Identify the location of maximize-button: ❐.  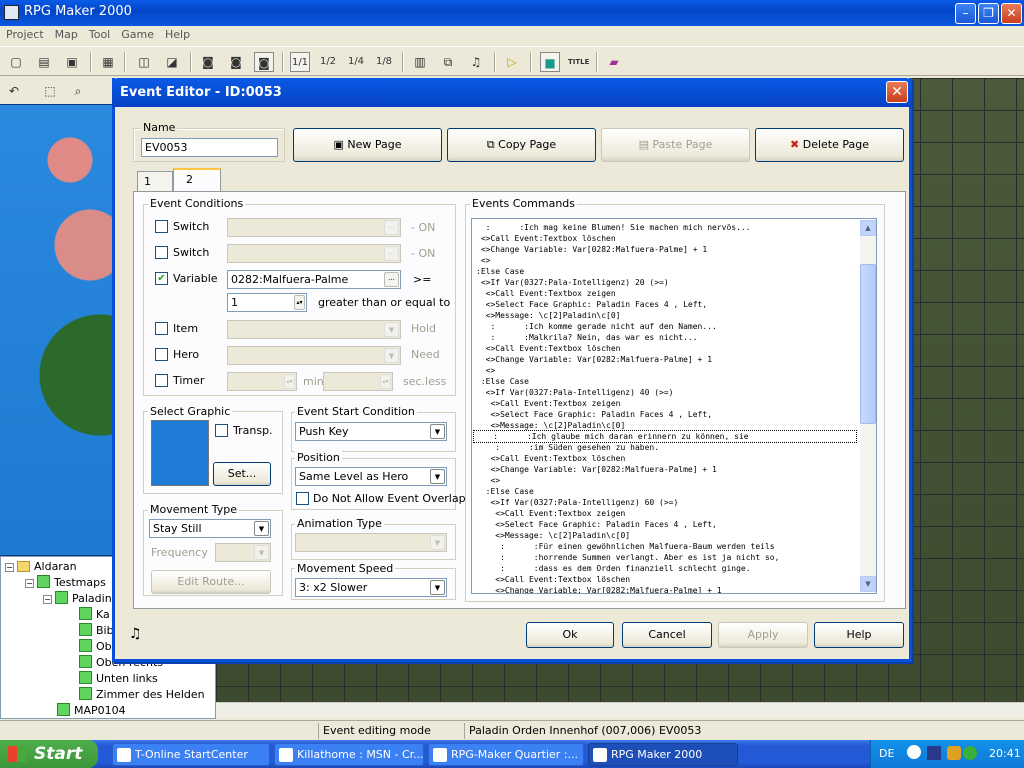
(988, 13).